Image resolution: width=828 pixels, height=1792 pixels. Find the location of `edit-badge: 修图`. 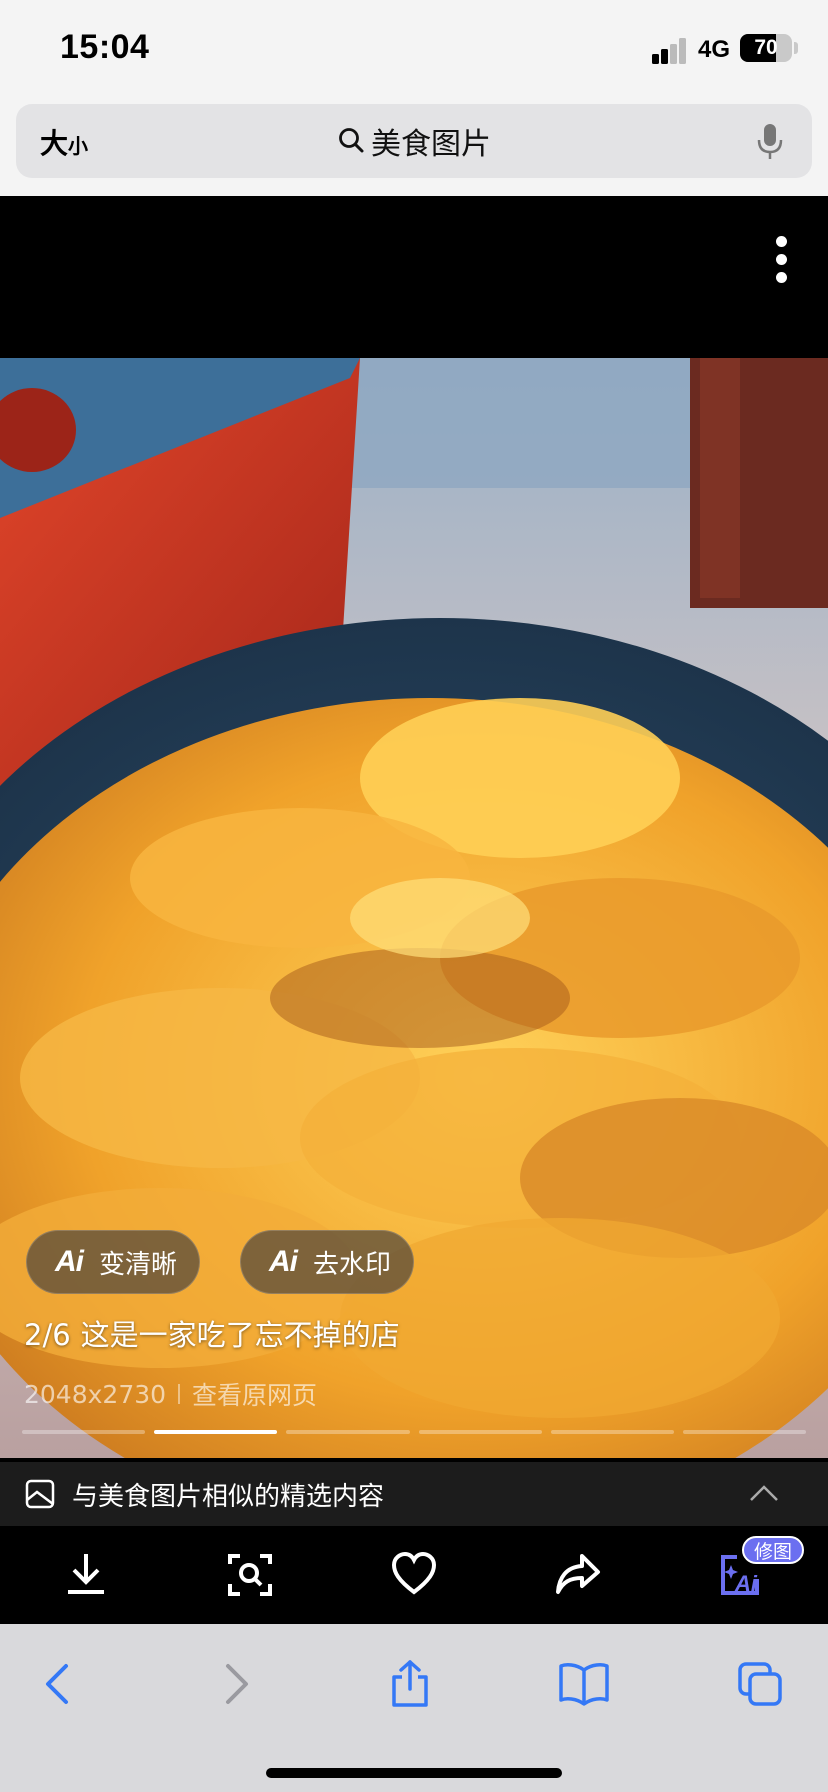

edit-badge: 修图 is located at coordinates (772, 1550).